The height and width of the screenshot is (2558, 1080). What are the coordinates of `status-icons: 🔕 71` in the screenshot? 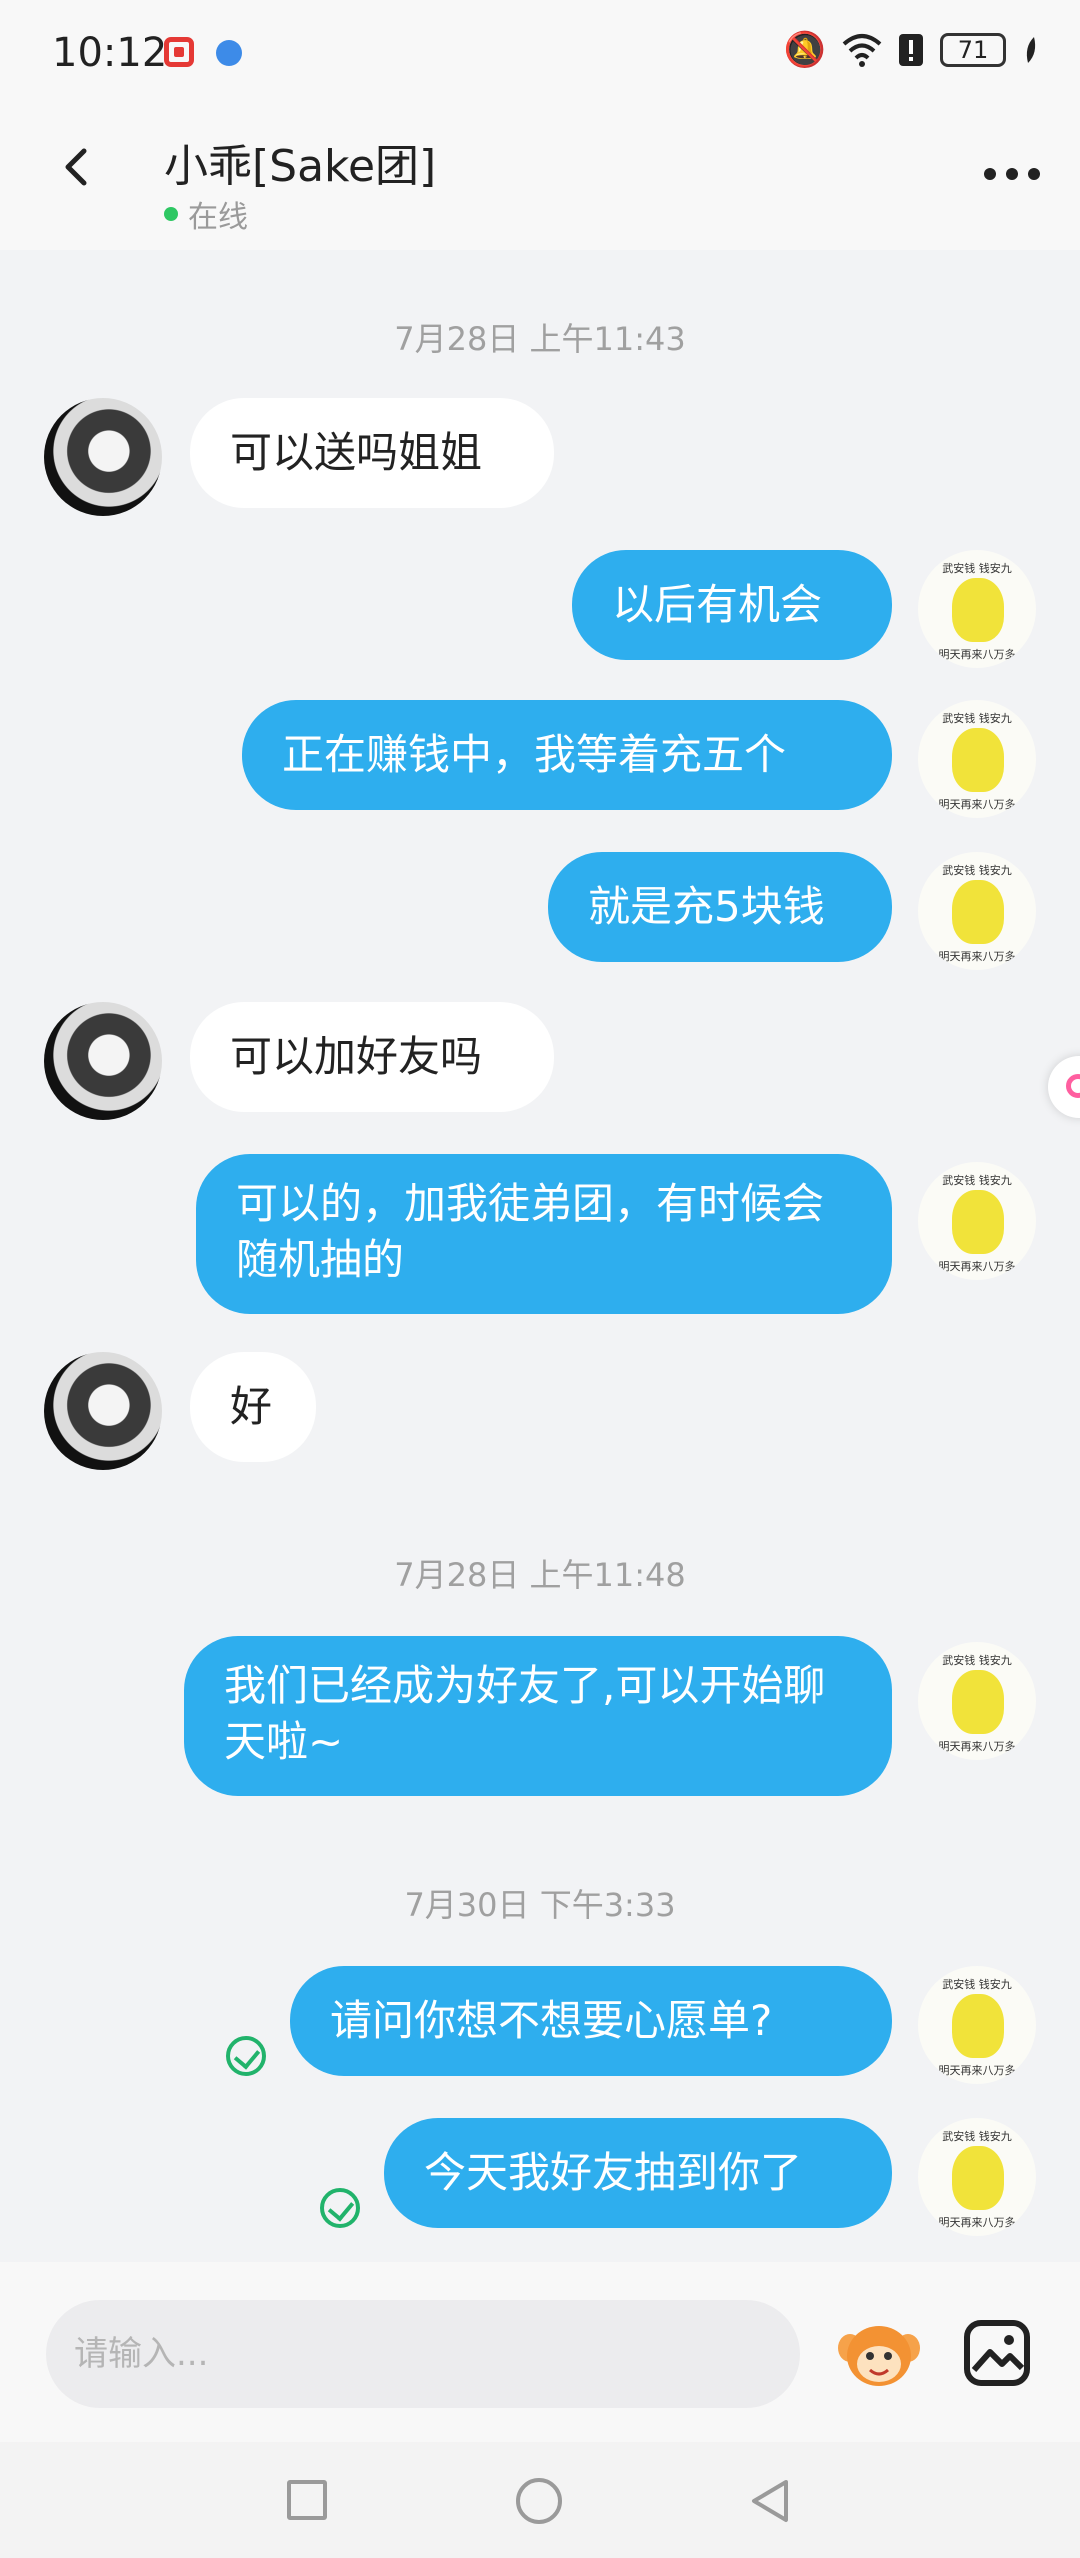 It's located at (912, 50).